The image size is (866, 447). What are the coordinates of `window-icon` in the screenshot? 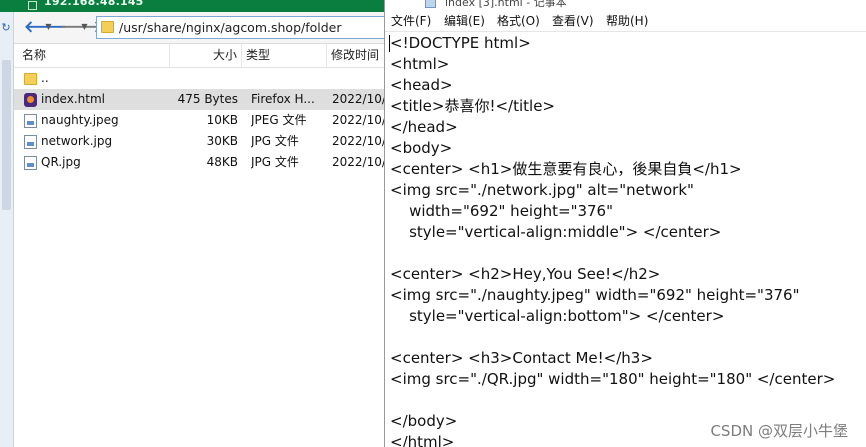 It's located at (32, 5).